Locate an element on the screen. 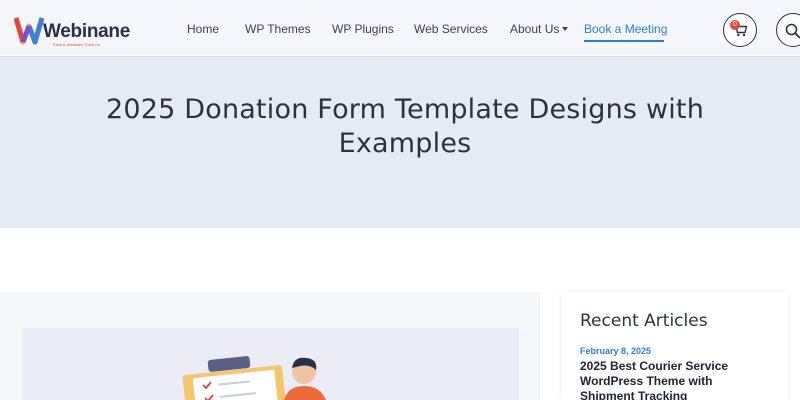 The image size is (800, 400). page-title-line-1: 2025 Donation Form Template Designs with is located at coordinates (405, 109).